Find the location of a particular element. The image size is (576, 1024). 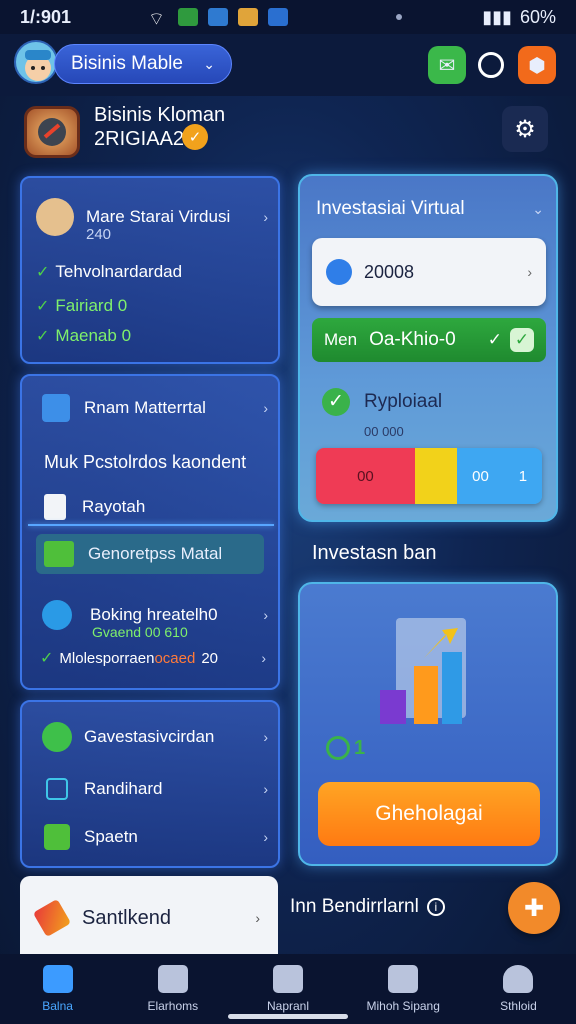

booking-subtitle: Gvaend 00 610 is located at coordinates (140, 632).